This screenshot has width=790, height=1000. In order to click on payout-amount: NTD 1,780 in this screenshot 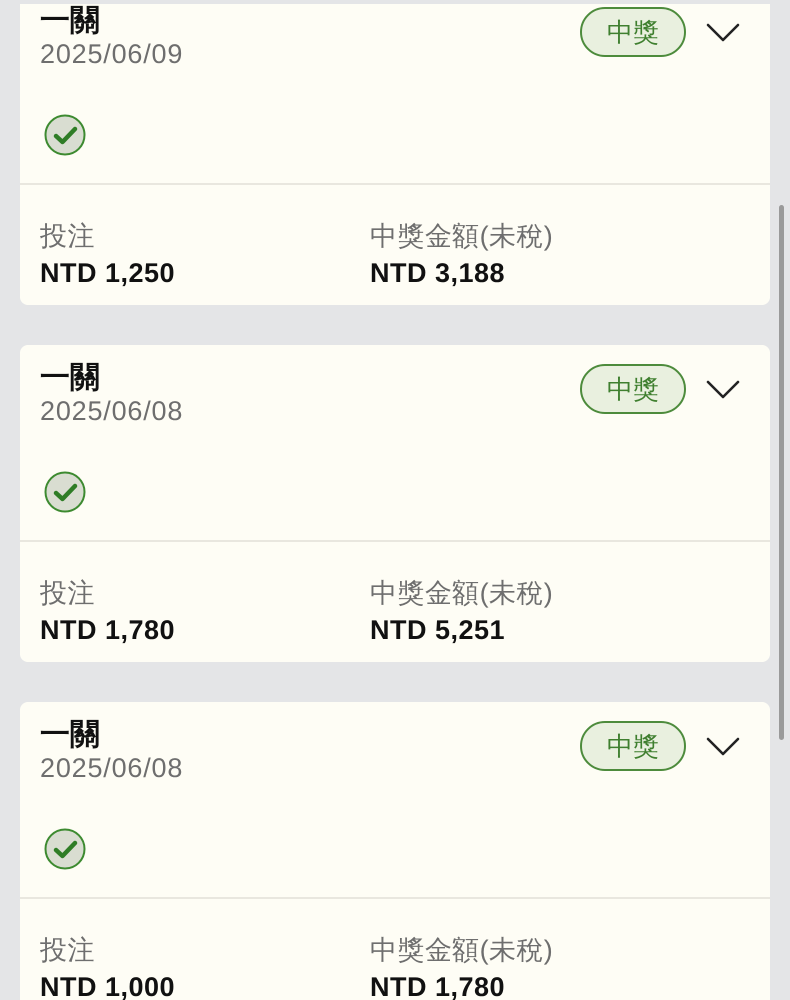, I will do `click(438, 985)`.